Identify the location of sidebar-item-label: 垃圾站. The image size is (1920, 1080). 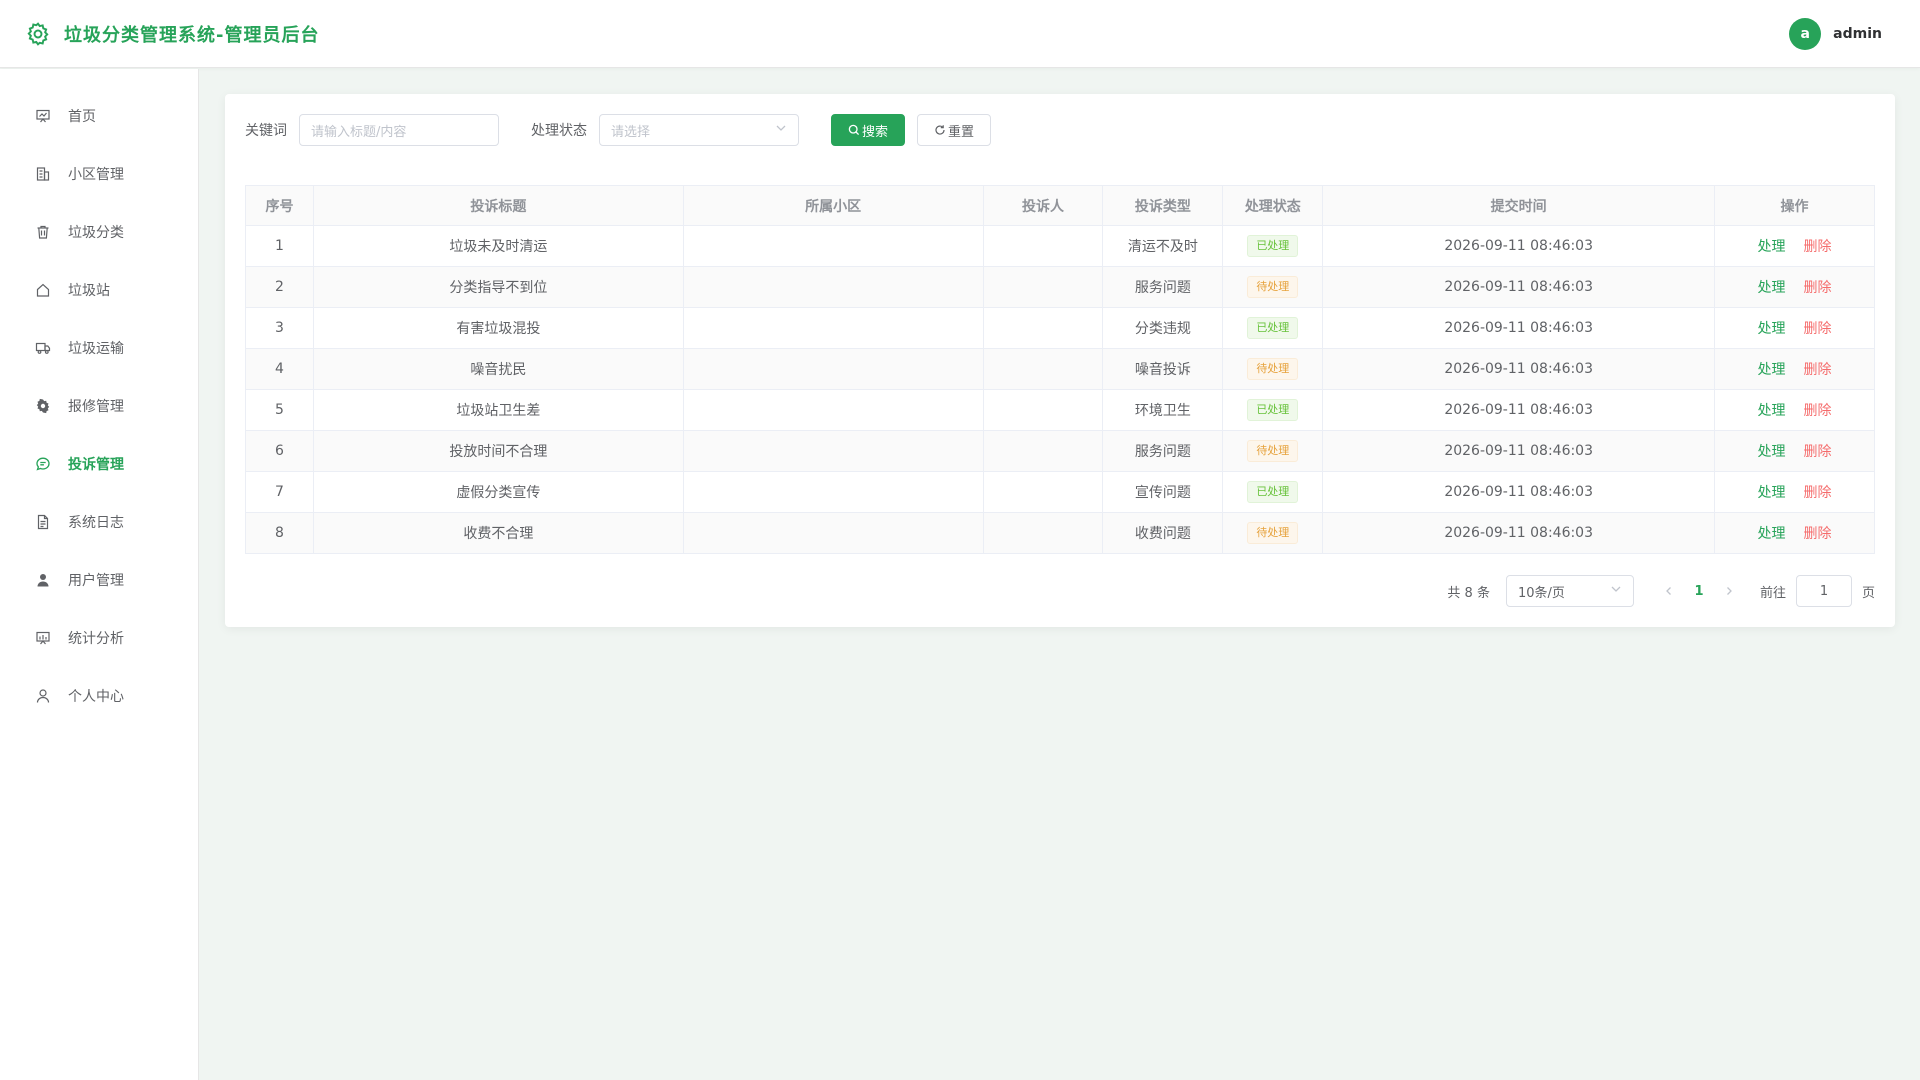
(89, 291).